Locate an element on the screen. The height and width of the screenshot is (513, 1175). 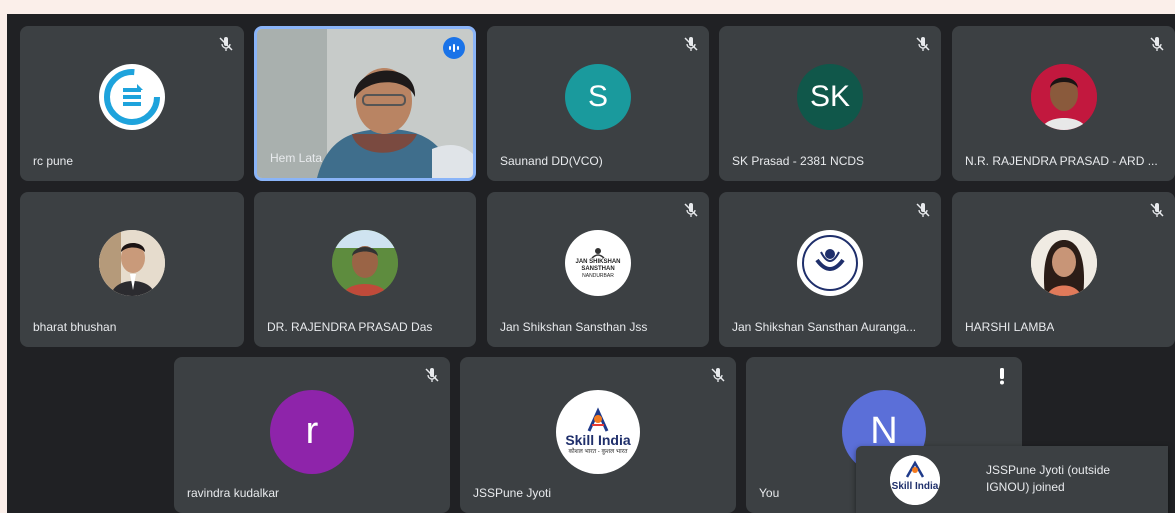
jss-logo-line2: SANSTHAN is located at coordinates (598, 268).